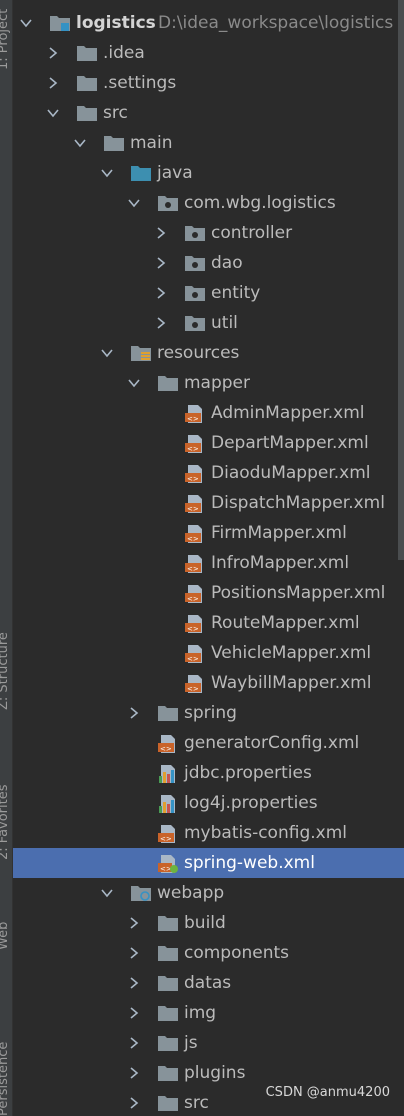 This screenshot has height=1116, width=404. What do you see at coordinates (248, 773) in the screenshot?
I see `tree-item-label: jdbc.properties` at bounding box center [248, 773].